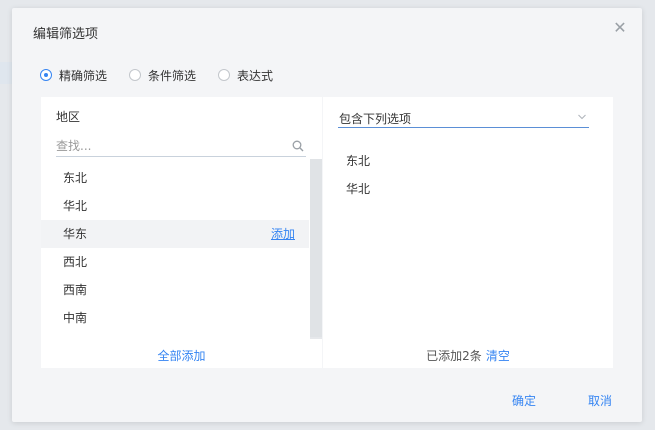 The width and height of the screenshot is (655, 430). What do you see at coordinates (498, 356) in the screenshot?
I see `clear-link: 清空` at bounding box center [498, 356].